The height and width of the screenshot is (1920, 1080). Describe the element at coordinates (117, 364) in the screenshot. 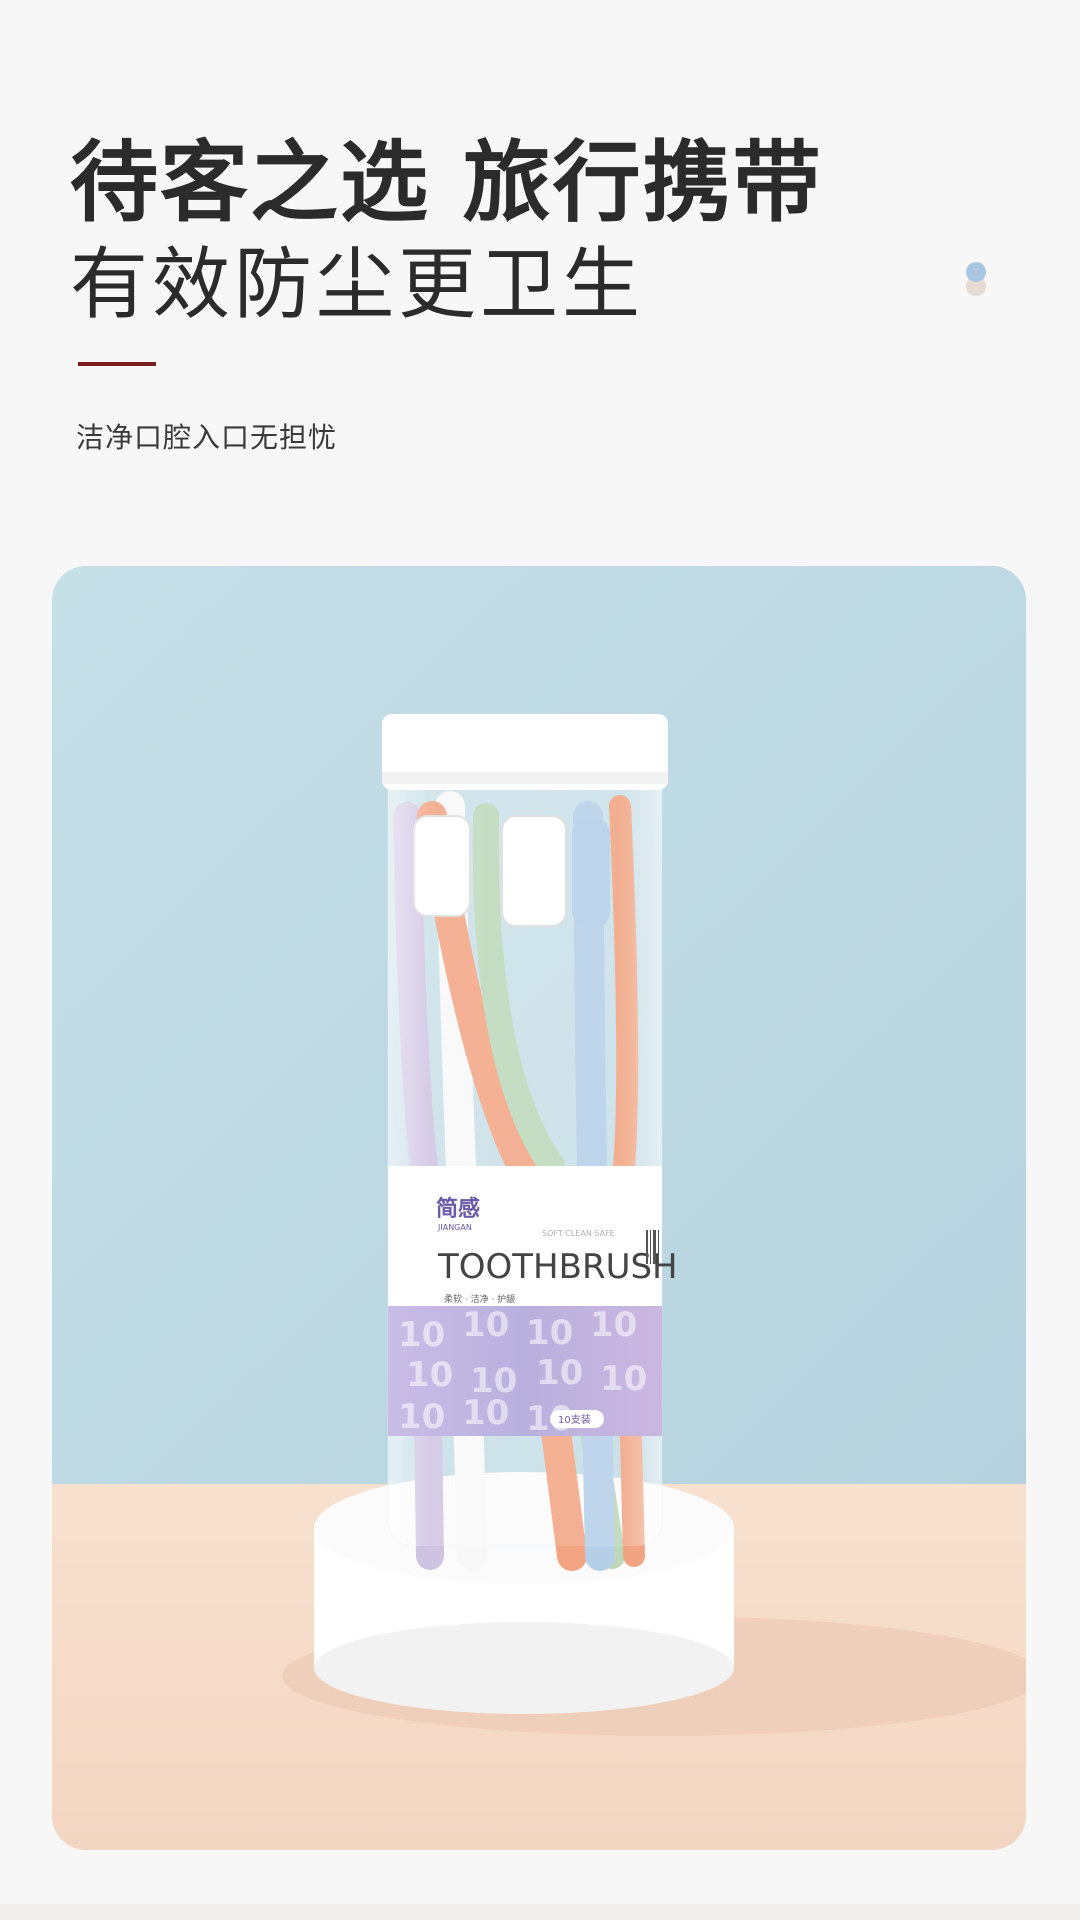

I see `accent-divider` at that location.